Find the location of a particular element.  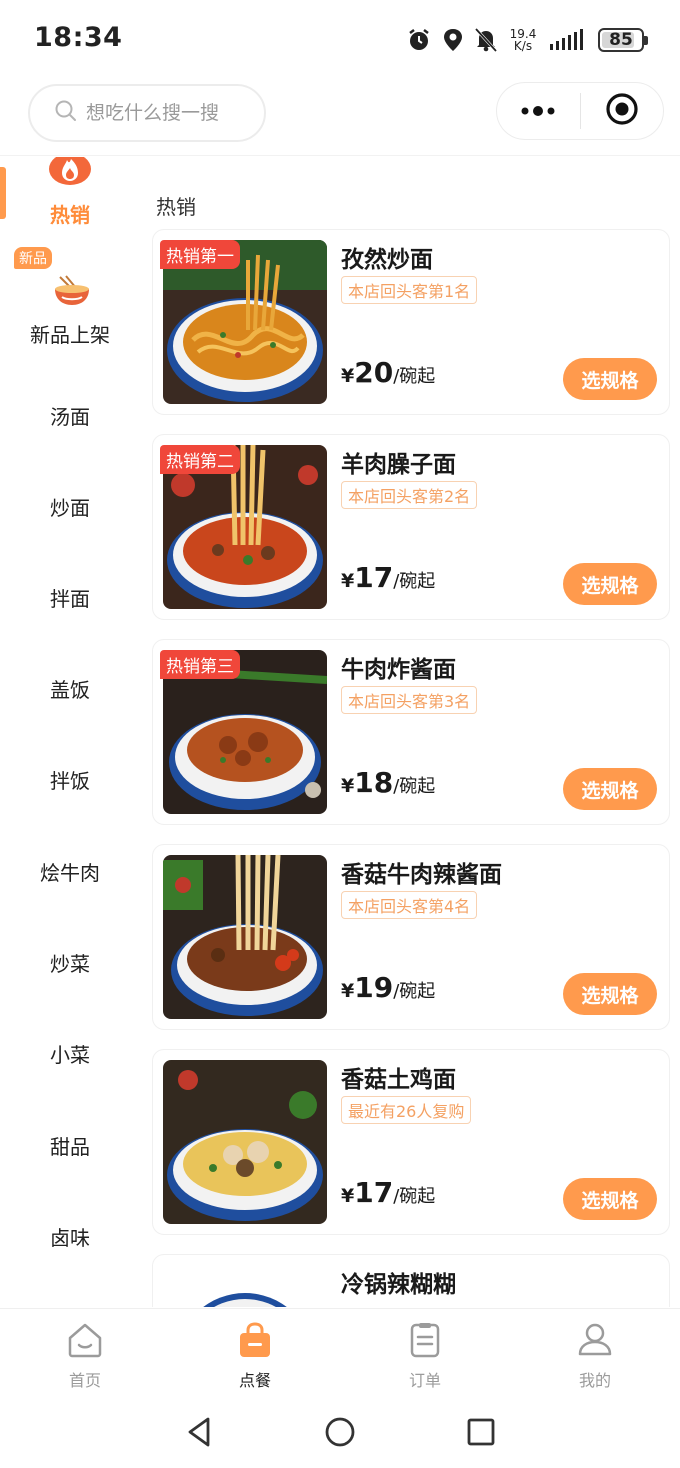

bag-icon is located at coordinates (255, 1342).